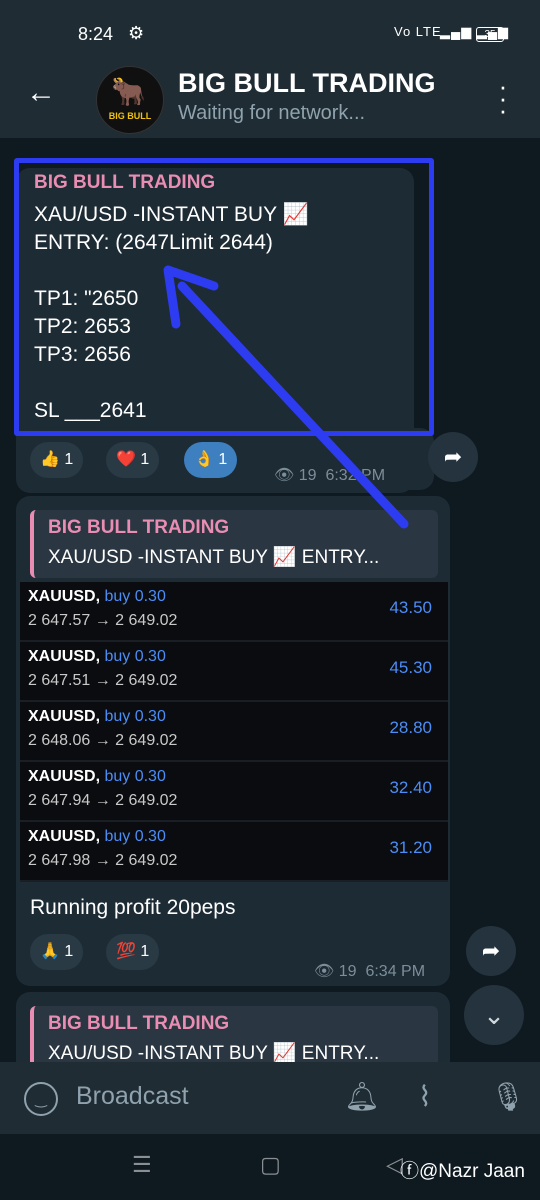 The image size is (540, 1200). I want to click on annotation-arrow, so click(286, 397).